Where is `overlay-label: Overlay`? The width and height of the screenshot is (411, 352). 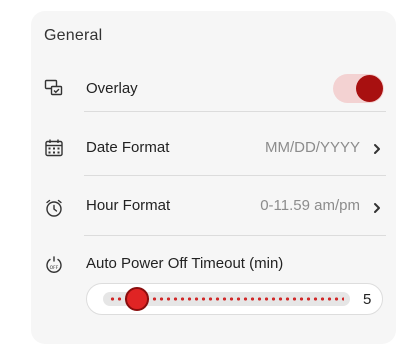
overlay-label: Overlay is located at coordinates (112, 88).